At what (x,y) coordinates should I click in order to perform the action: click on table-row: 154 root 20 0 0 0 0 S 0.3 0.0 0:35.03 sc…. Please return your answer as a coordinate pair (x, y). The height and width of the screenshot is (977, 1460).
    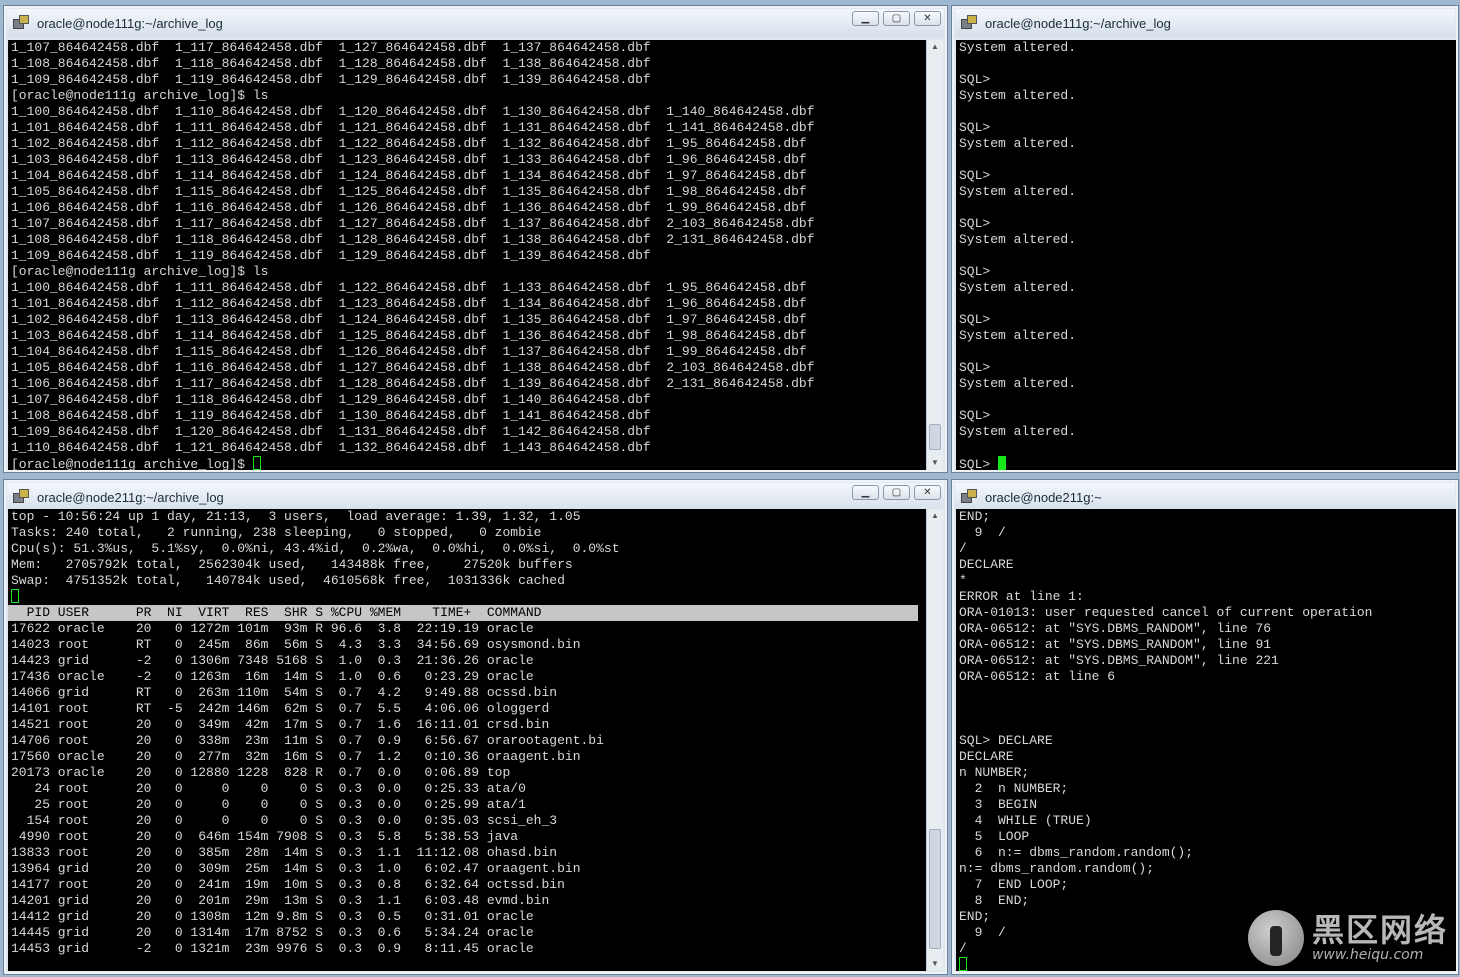
    Looking at the image, I should click on (284, 820).